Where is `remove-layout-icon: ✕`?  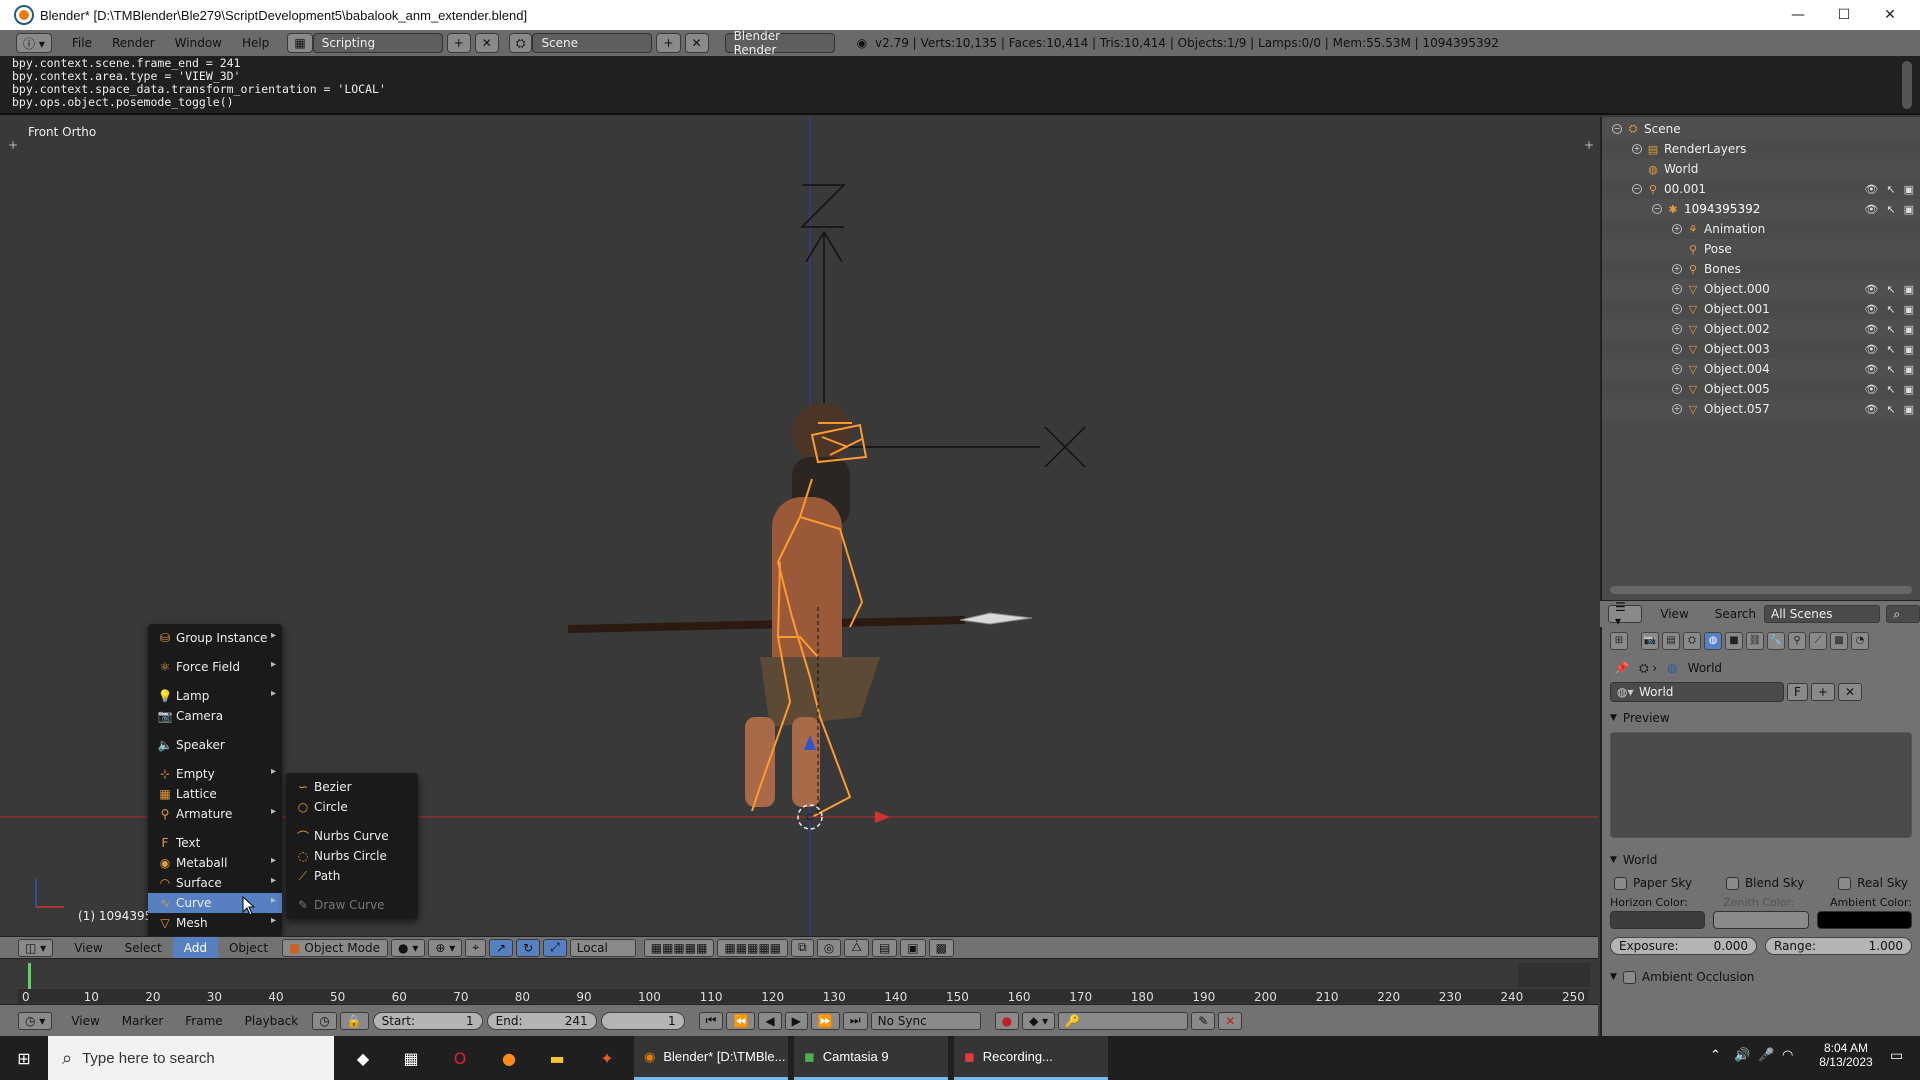
remove-layout-icon: ✕ is located at coordinates (486, 43).